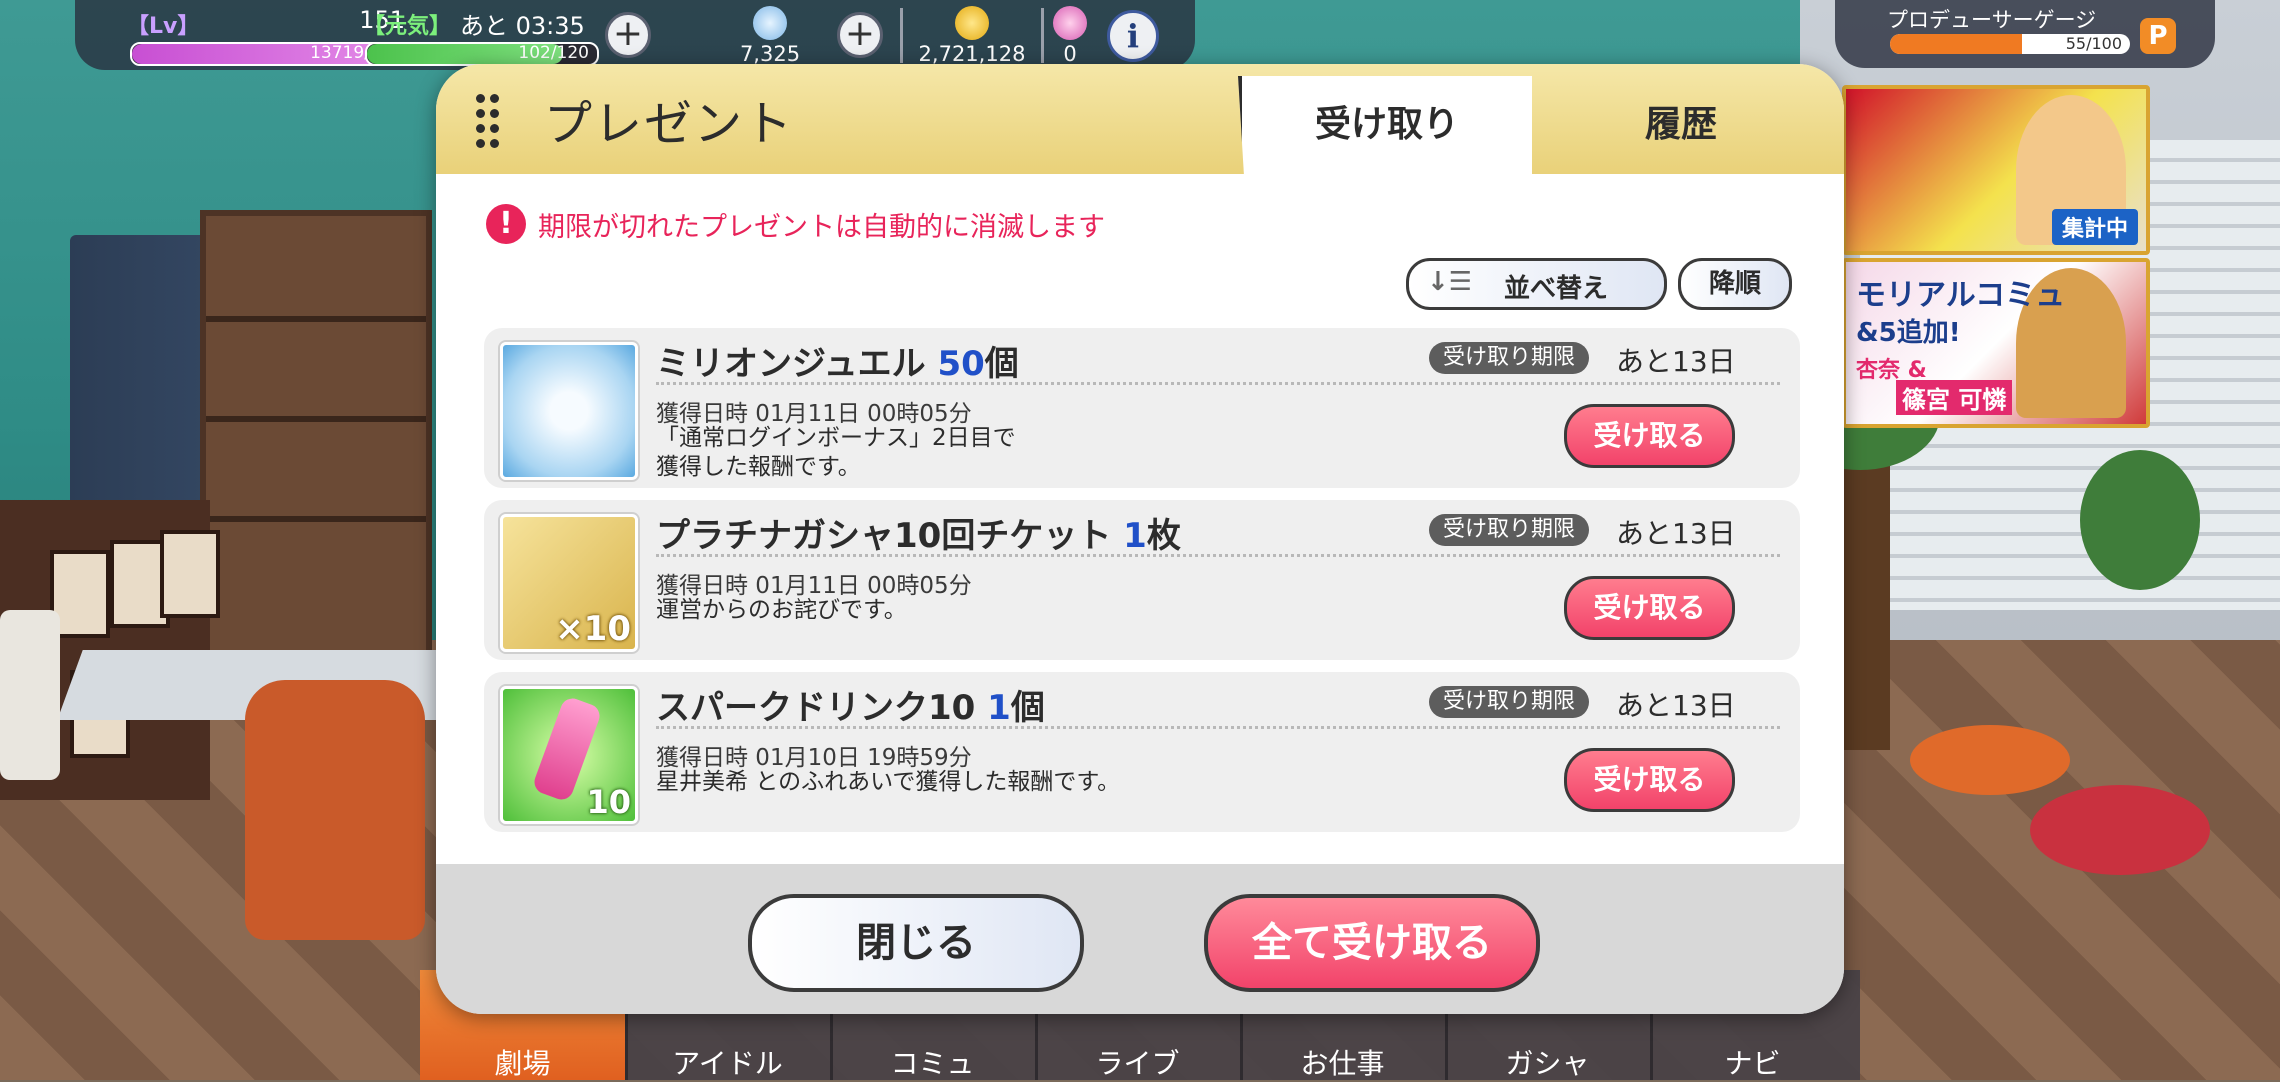 The height and width of the screenshot is (1082, 2280). Describe the element at coordinates (1547, 1063) in the screenshot. I see `nav-label: ガシャ` at that location.